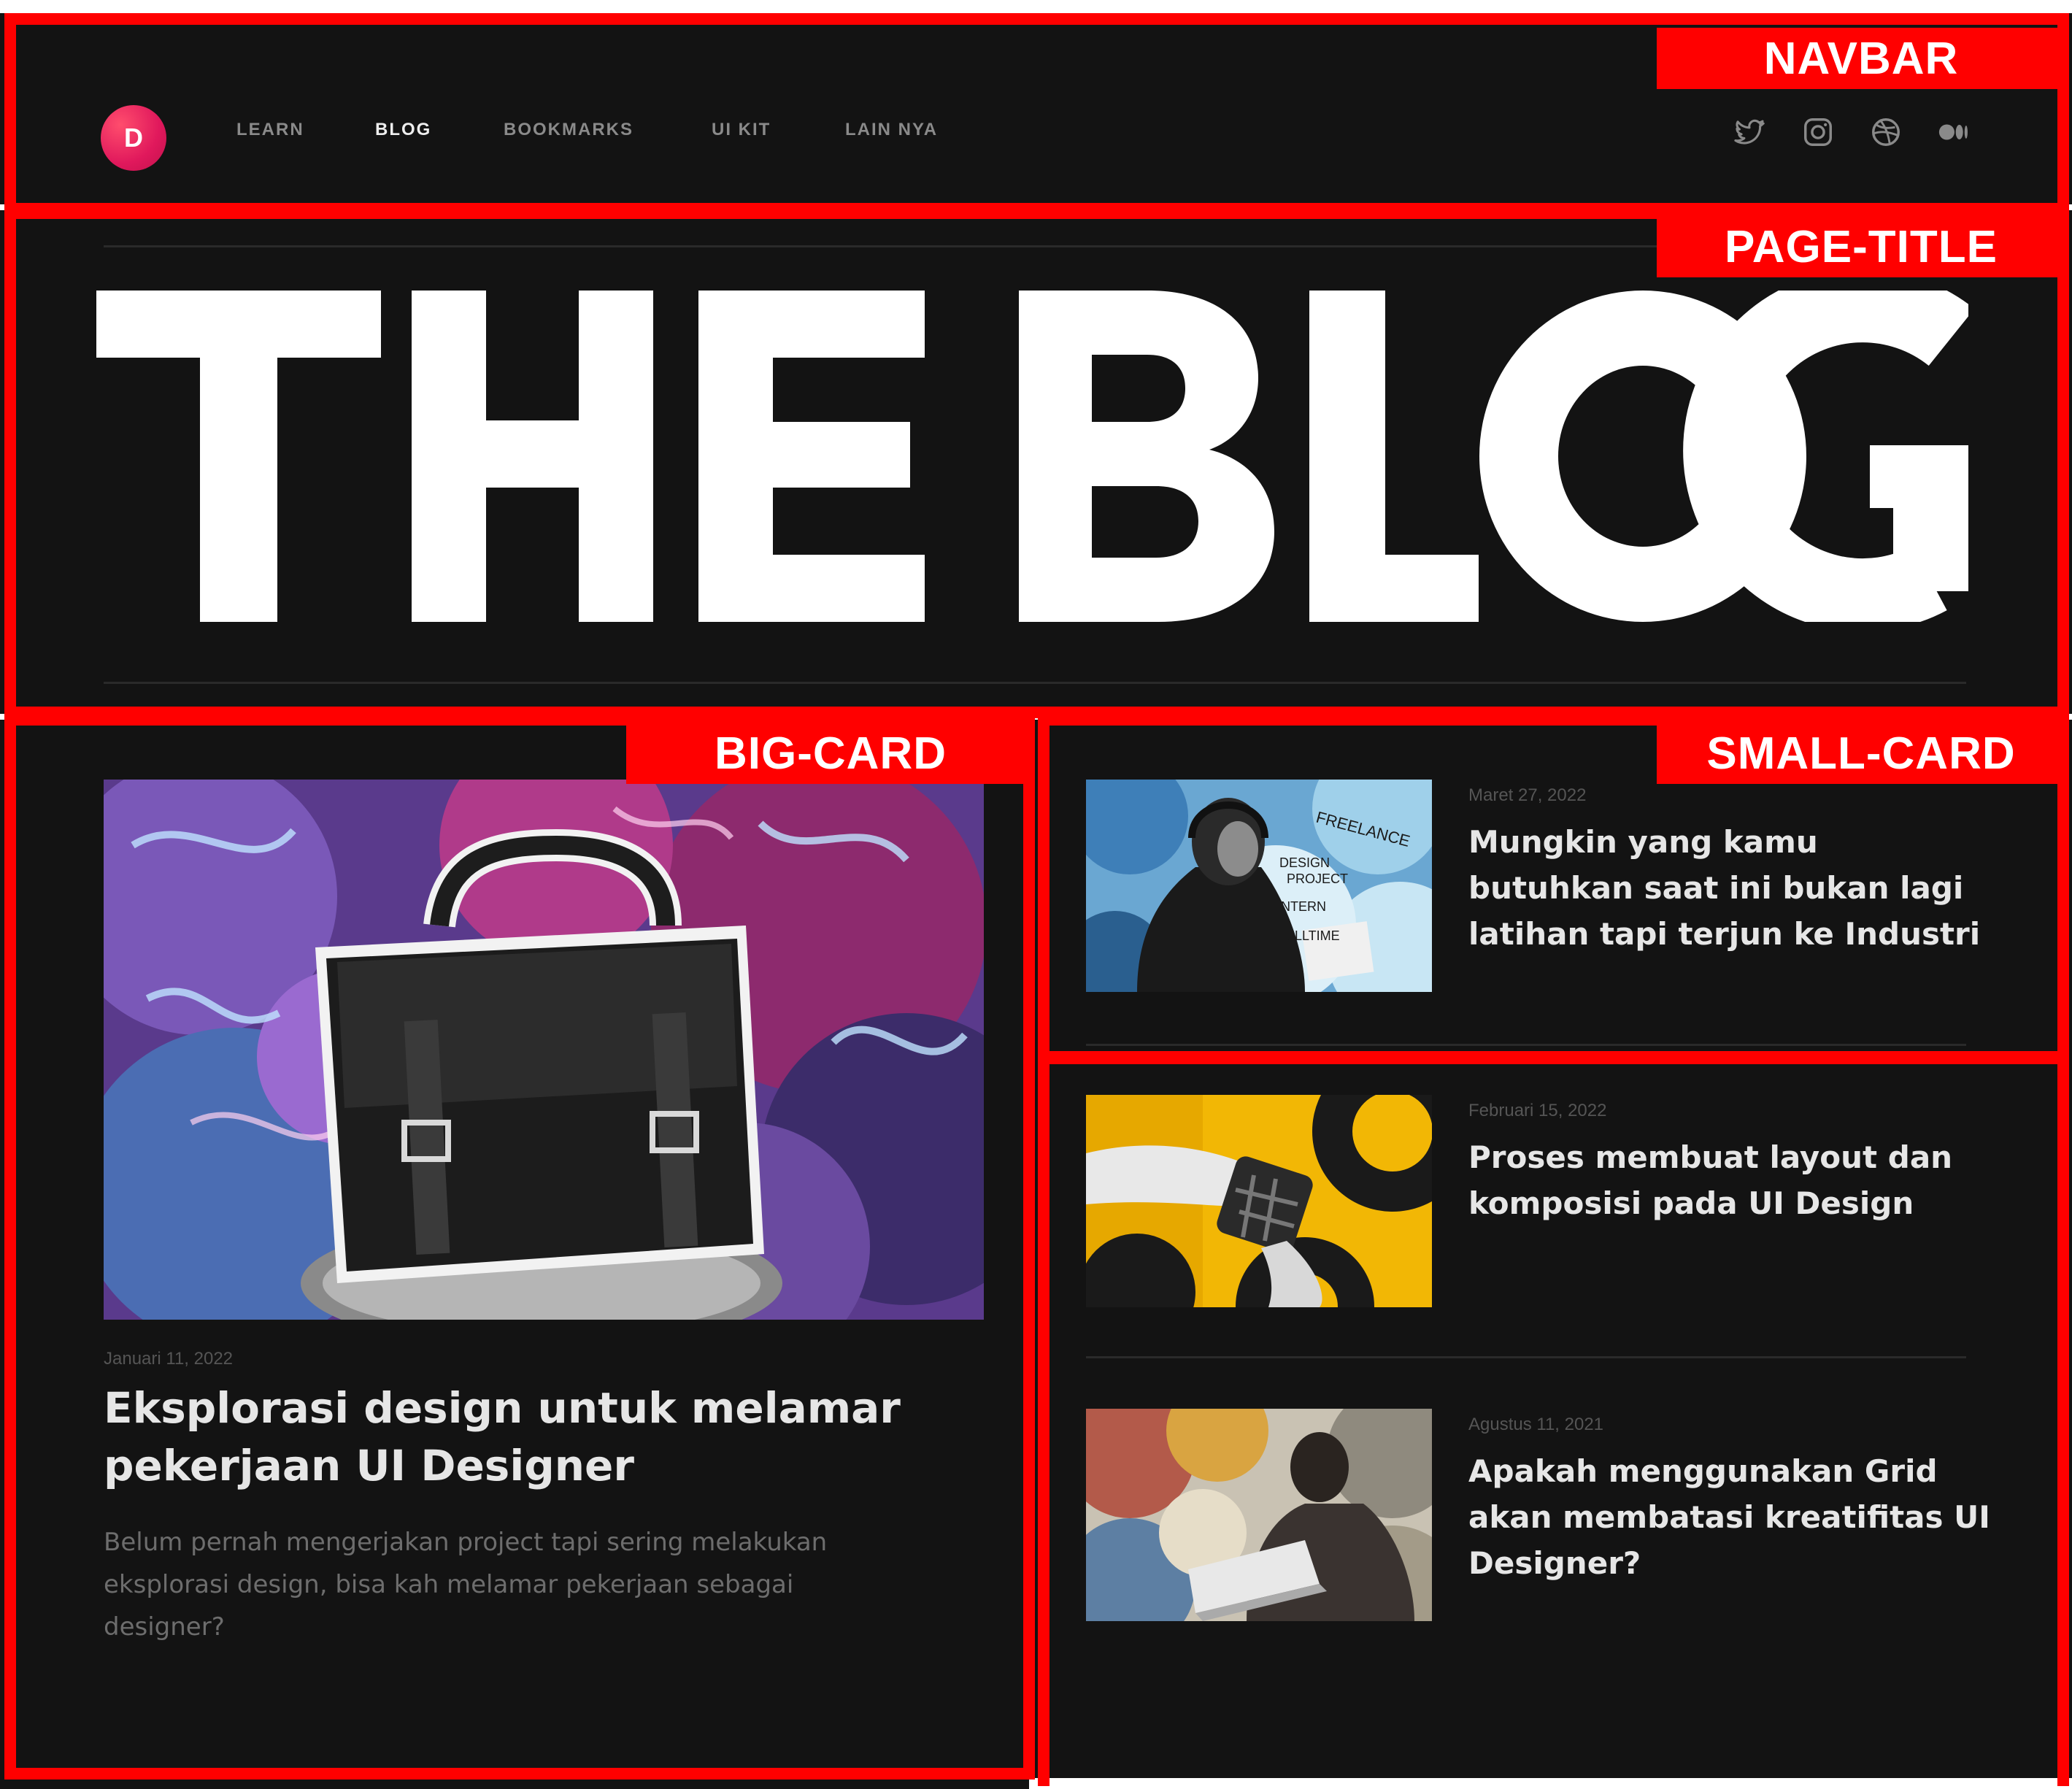 The height and width of the screenshot is (1789, 2072). I want to click on post-title-line: butuhkan saat ini bukan lagi, so click(1716, 888).